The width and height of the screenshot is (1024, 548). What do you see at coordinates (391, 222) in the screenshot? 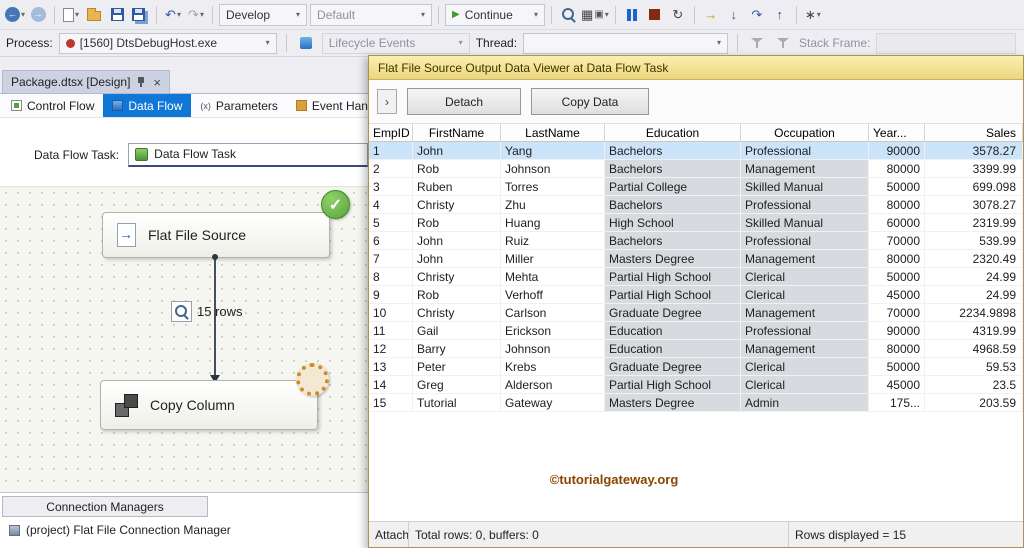
I see `table-cell: 5` at bounding box center [391, 222].